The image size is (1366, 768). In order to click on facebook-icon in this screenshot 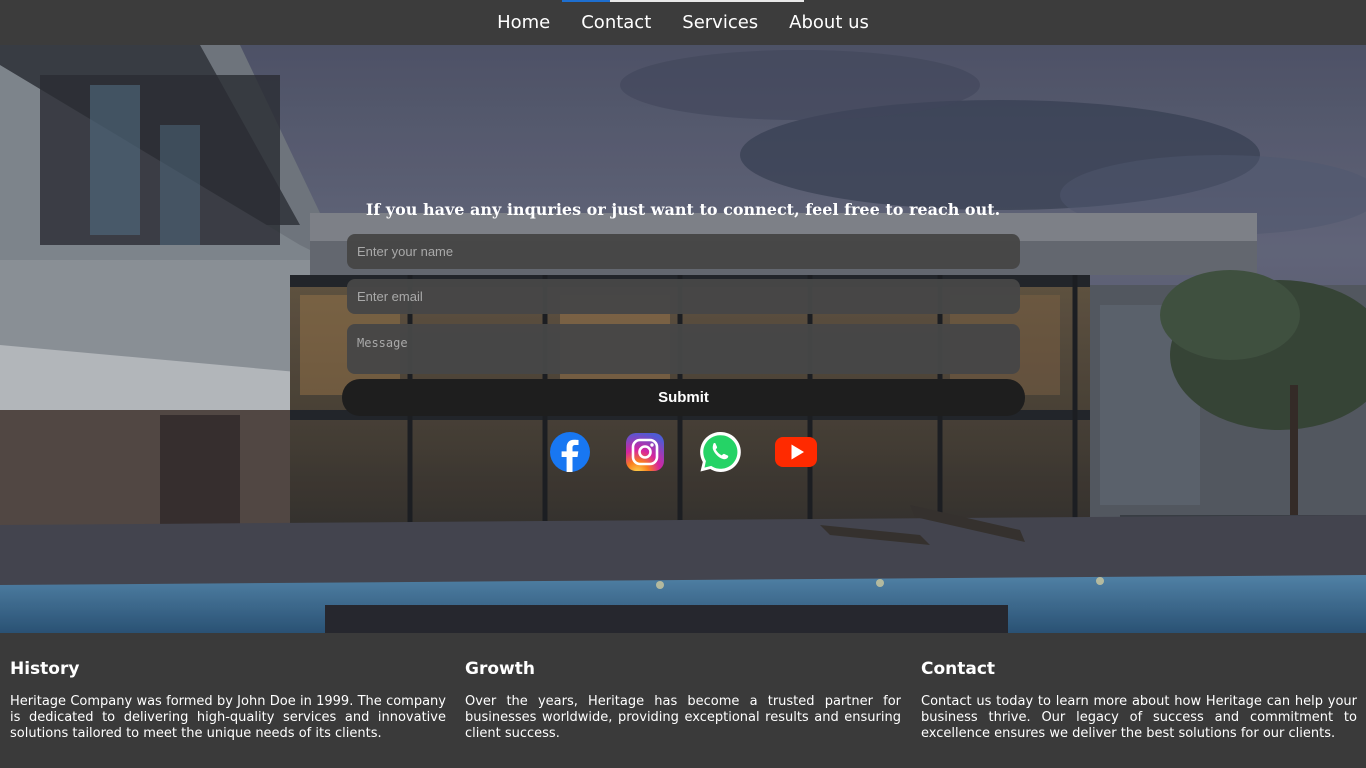, I will do `click(570, 452)`.